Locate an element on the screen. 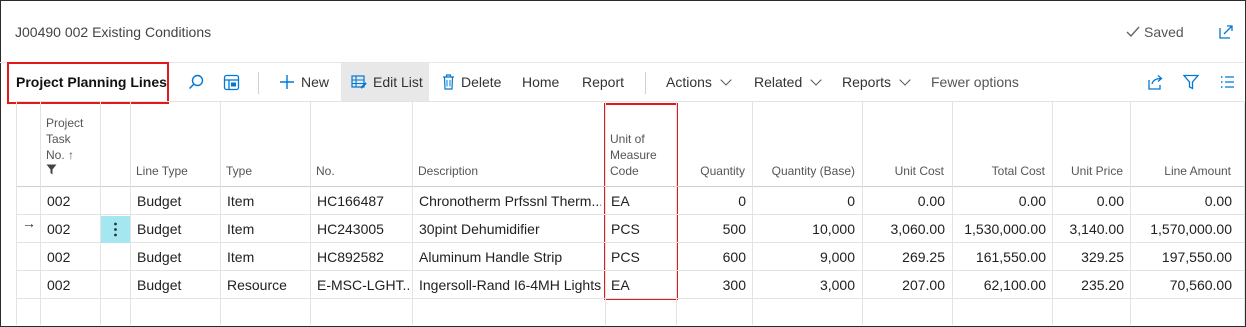 The width and height of the screenshot is (1246, 327). column-header-type: Type is located at coordinates (239, 171).